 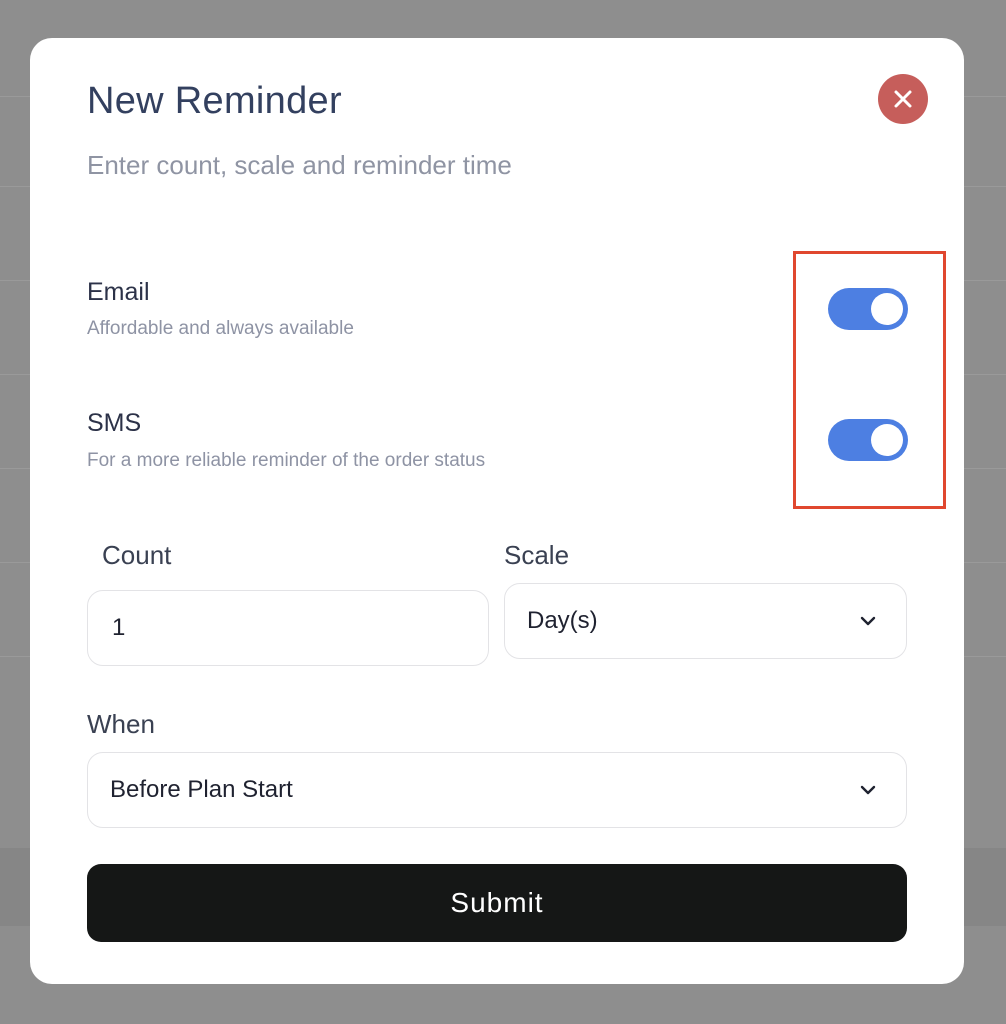 I want to click on sms-option-label: SMS, so click(x=114, y=423).